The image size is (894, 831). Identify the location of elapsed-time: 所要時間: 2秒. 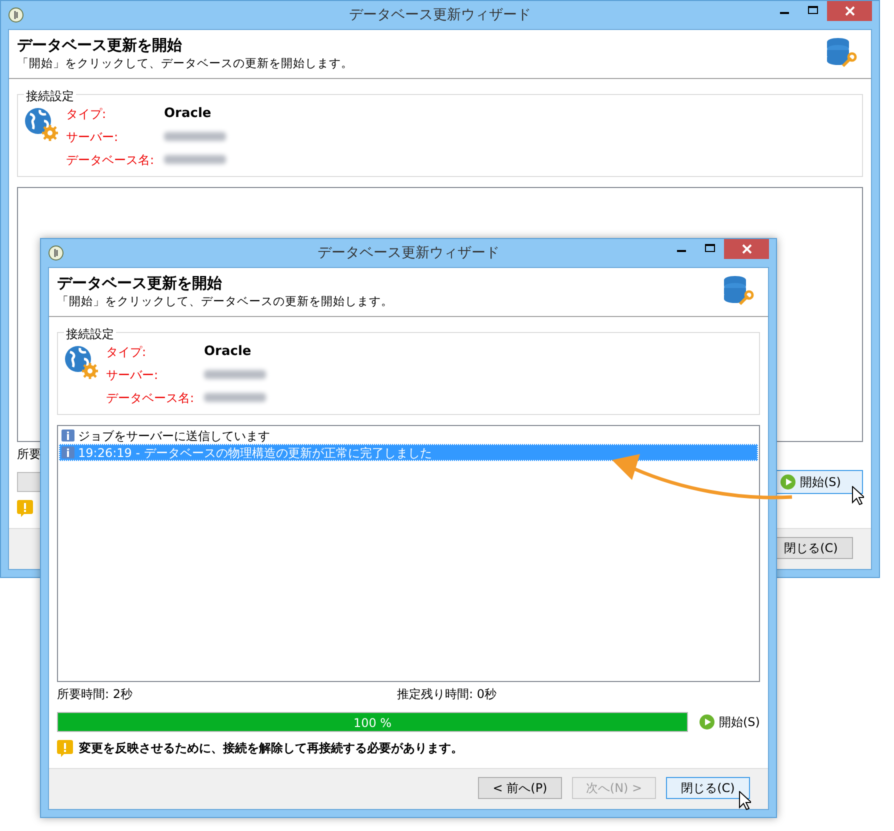
(94, 694).